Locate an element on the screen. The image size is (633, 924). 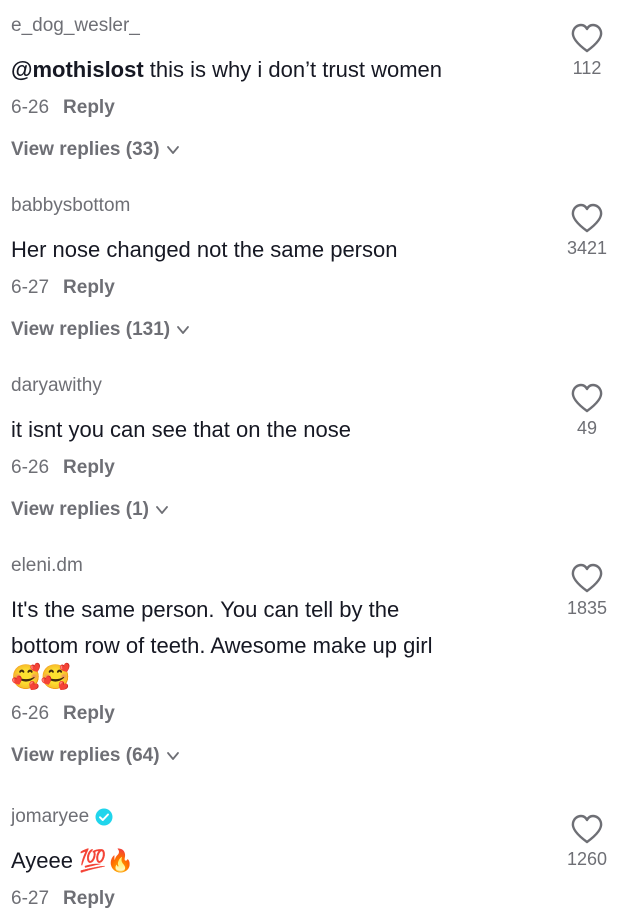
comment-text: Her nose changed not the same person is located at coordinates (204, 249).